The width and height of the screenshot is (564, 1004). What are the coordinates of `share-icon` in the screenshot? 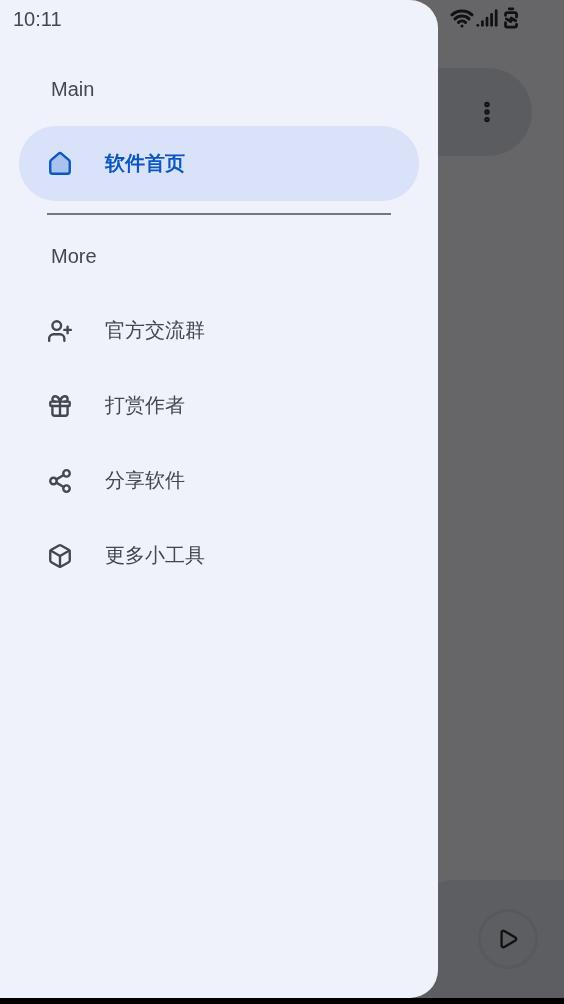 It's located at (60, 480).